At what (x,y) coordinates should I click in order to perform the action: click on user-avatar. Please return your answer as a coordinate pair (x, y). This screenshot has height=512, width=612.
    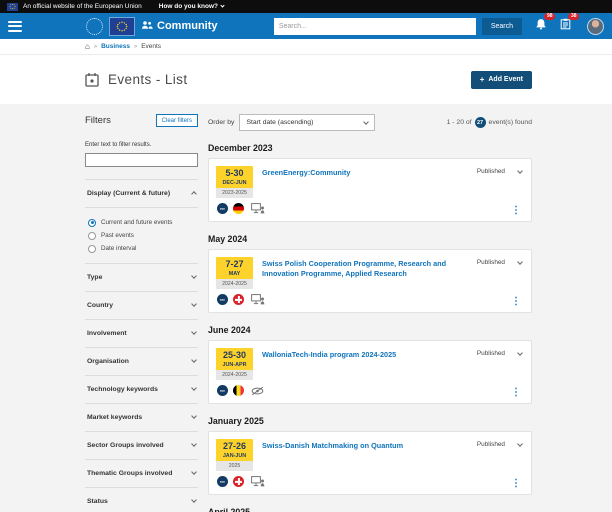
    Looking at the image, I should click on (595, 26).